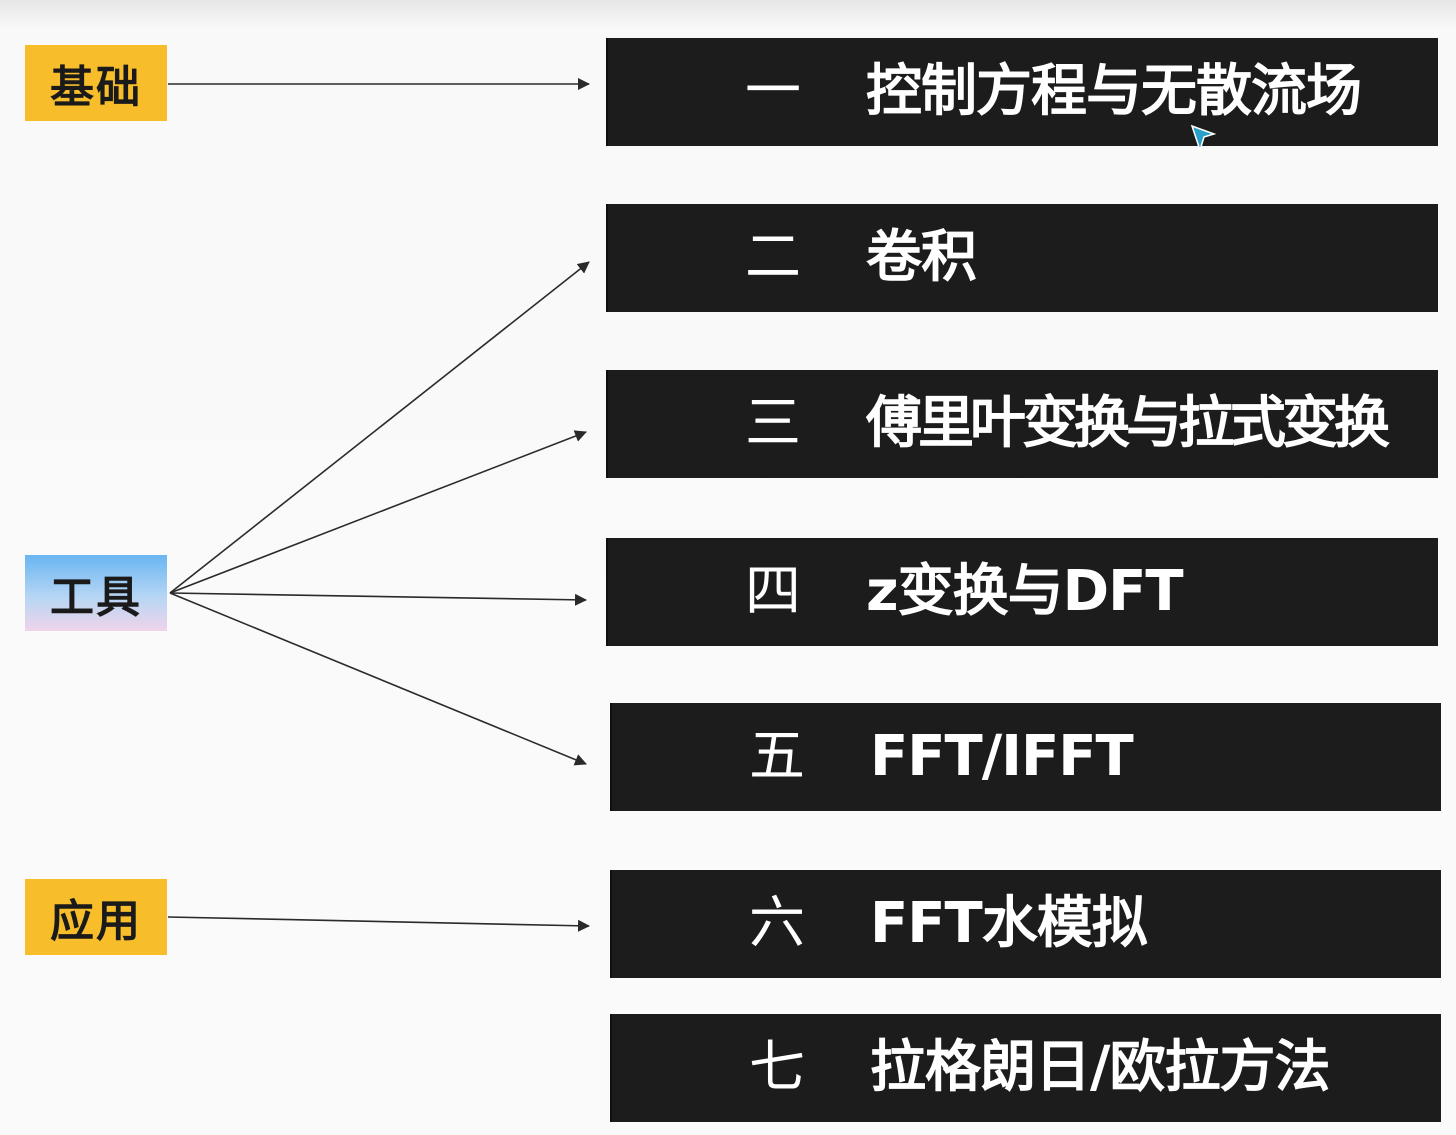  I want to click on chapter-number: 二, so click(773, 257).